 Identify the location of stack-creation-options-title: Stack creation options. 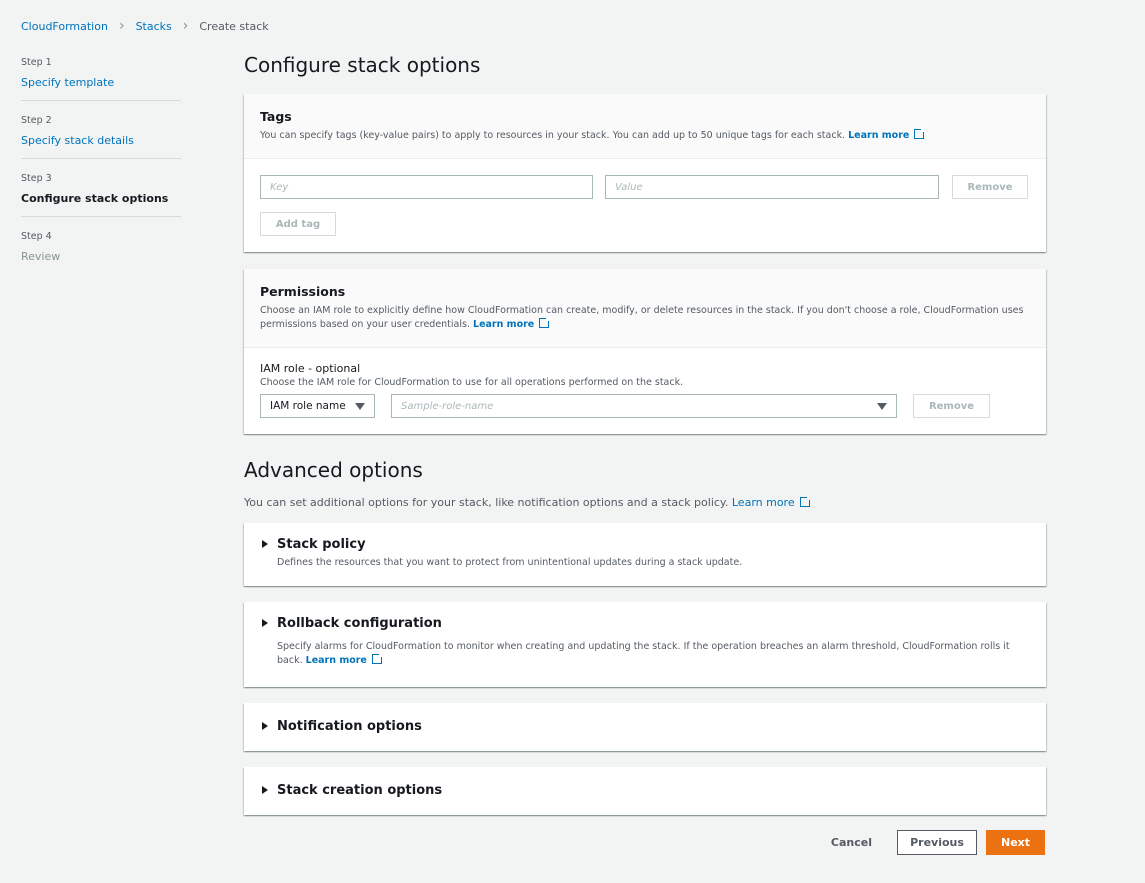
(360, 790).